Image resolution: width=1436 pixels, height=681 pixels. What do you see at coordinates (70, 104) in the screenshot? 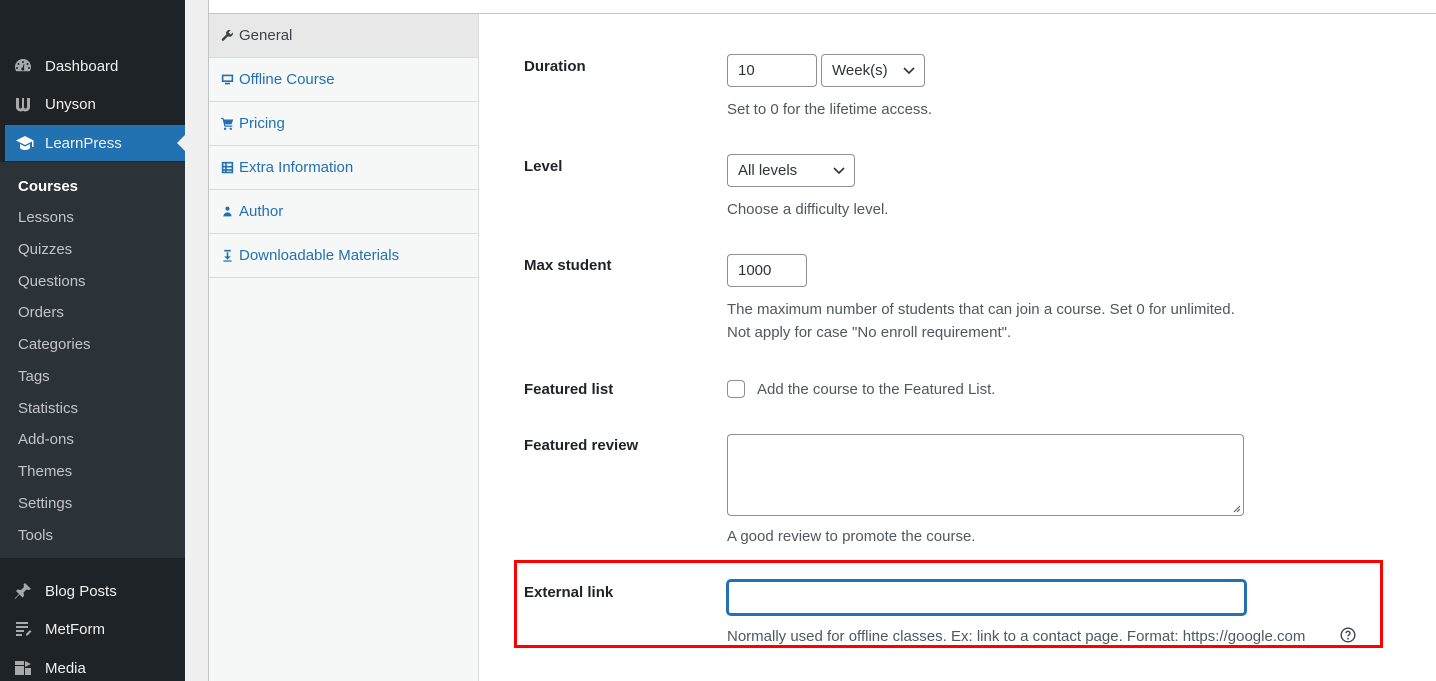
I see `menu-label: Unyson` at bounding box center [70, 104].